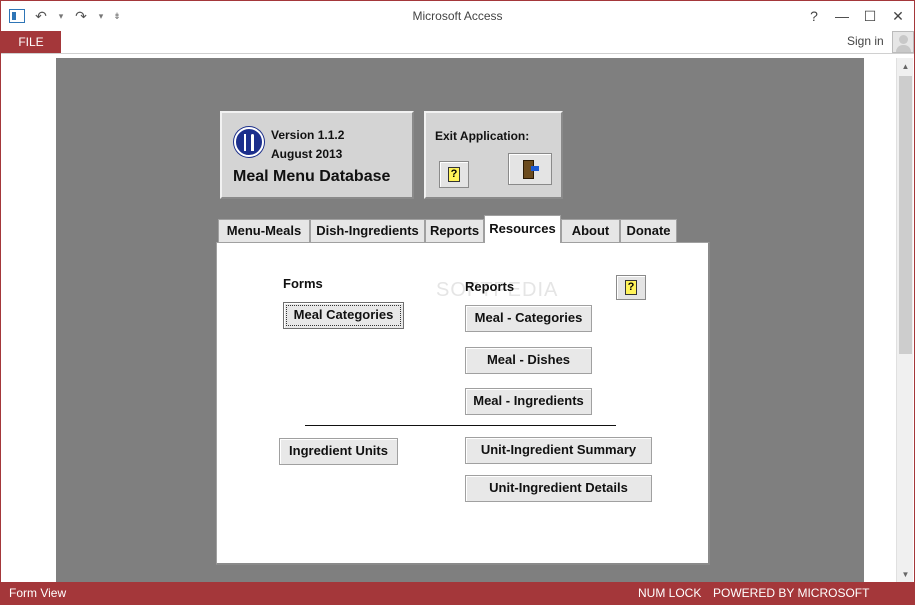 The image size is (915, 605). What do you see at coordinates (528, 360) in the screenshot?
I see `meal-dishes-report-button: Meal - Dishes` at bounding box center [528, 360].